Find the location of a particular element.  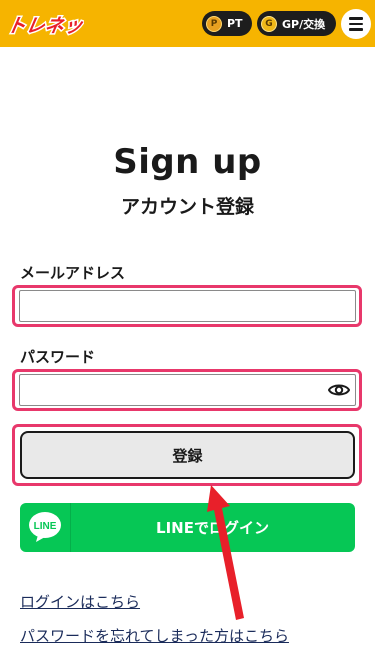

page-subtitle: アカウント登録 is located at coordinates (187, 207).